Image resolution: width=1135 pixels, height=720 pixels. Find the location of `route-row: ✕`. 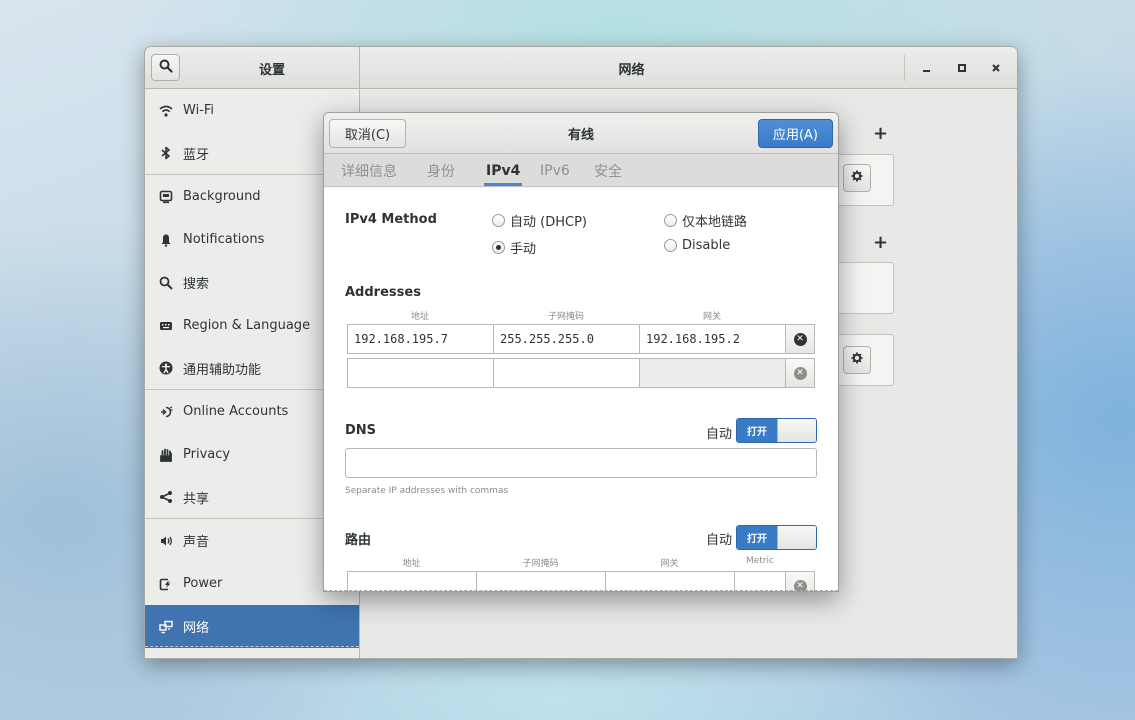

route-row: ✕ is located at coordinates (581, 581).